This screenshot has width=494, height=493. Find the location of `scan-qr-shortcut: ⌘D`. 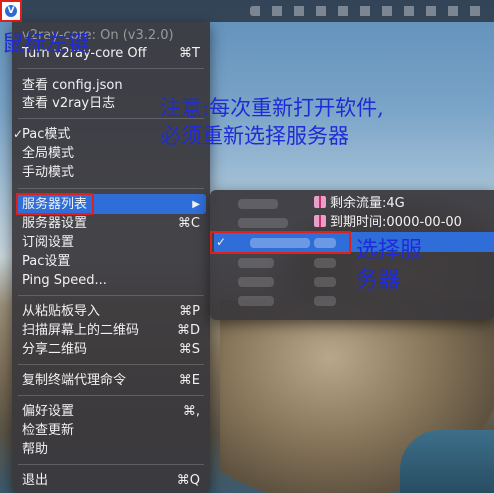

scan-qr-shortcut: ⌘D is located at coordinates (188, 330).